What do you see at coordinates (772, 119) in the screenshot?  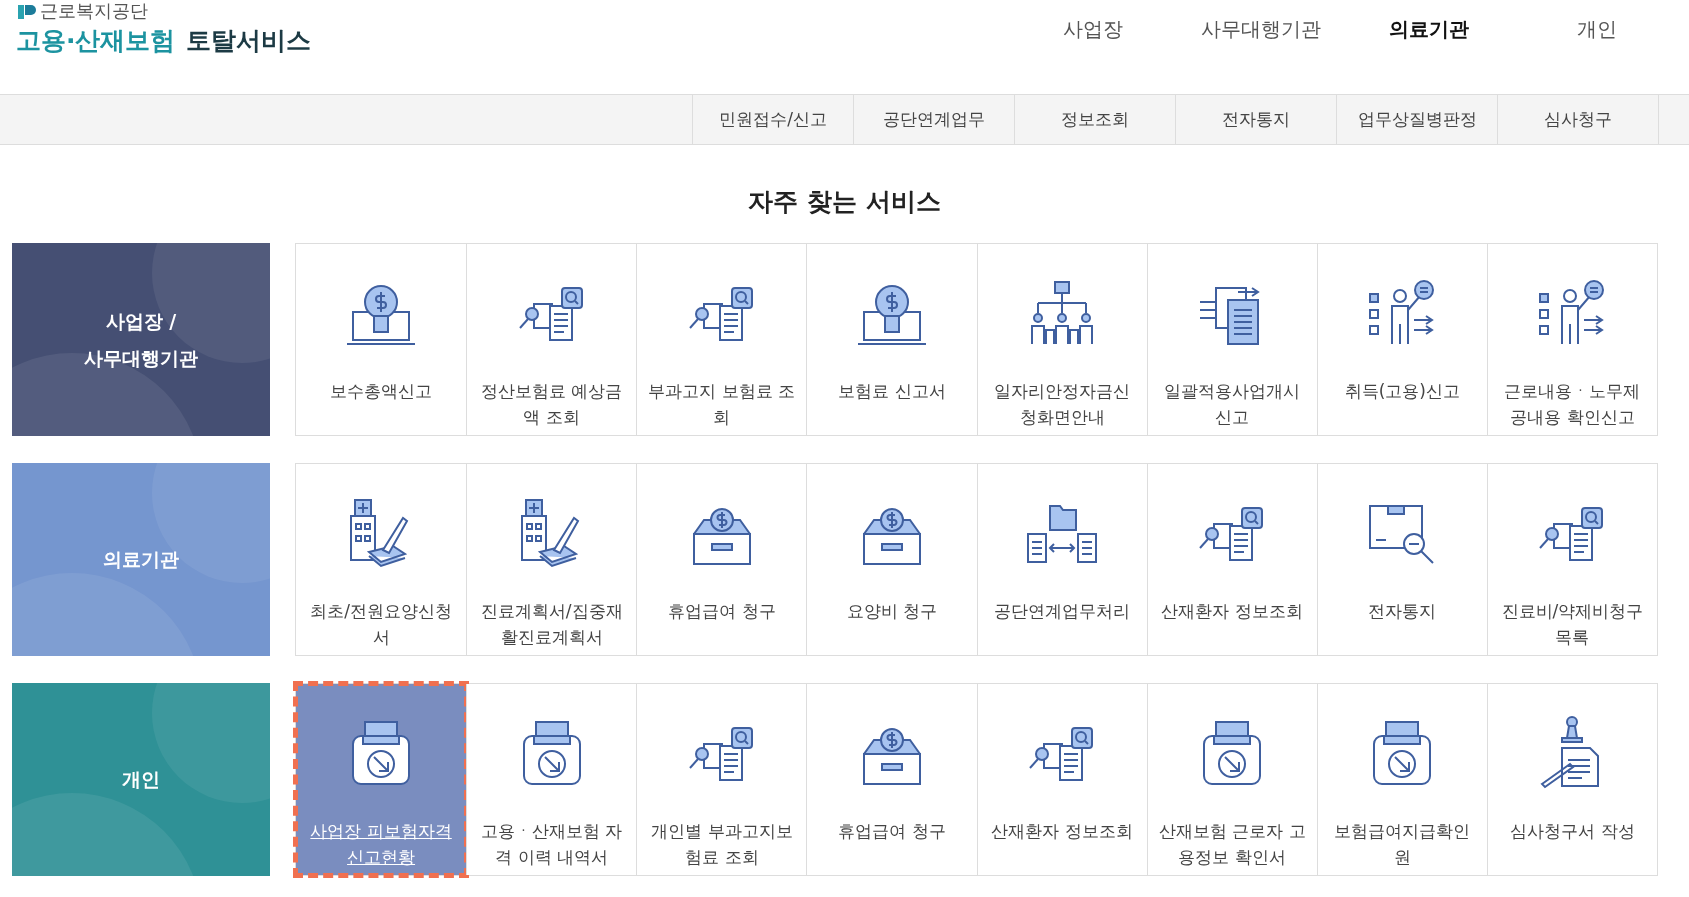 I see `sub-nav-link: 민원접수/신고` at bounding box center [772, 119].